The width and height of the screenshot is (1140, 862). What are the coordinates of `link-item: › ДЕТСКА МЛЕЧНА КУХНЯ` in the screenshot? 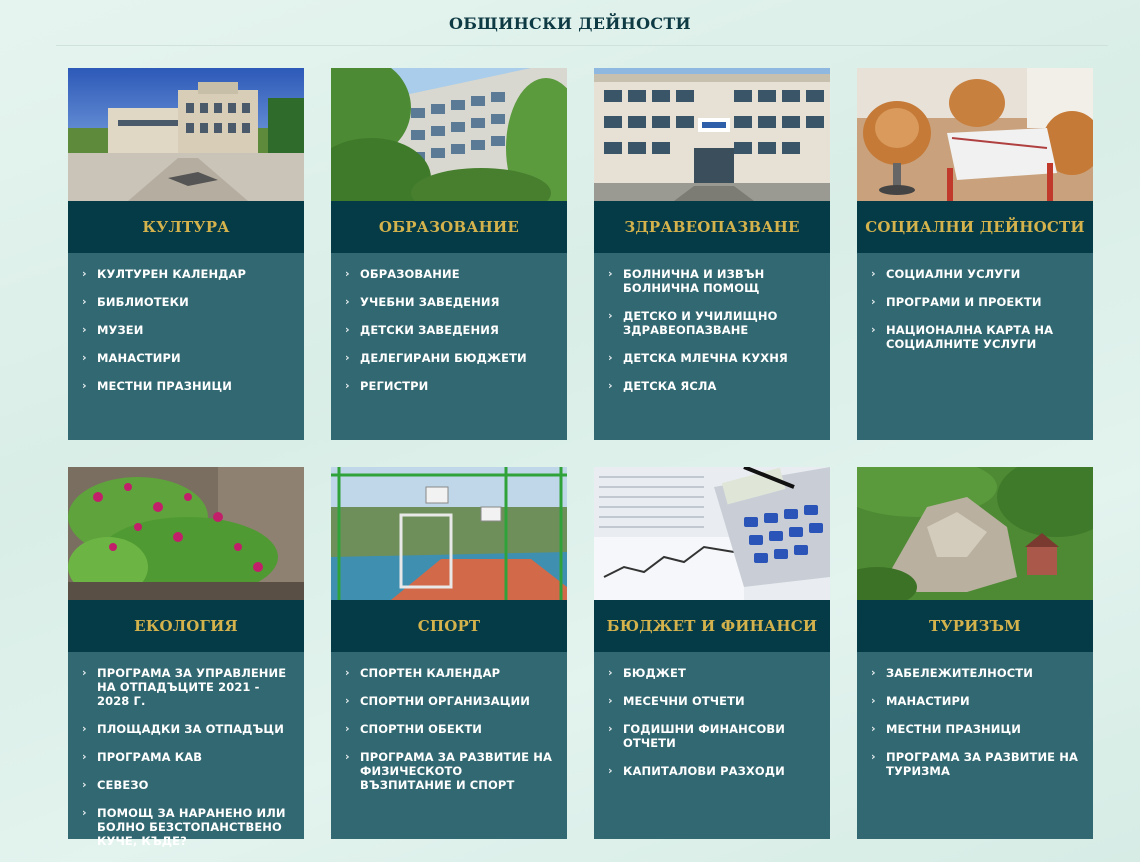 It's located at (712, 358).